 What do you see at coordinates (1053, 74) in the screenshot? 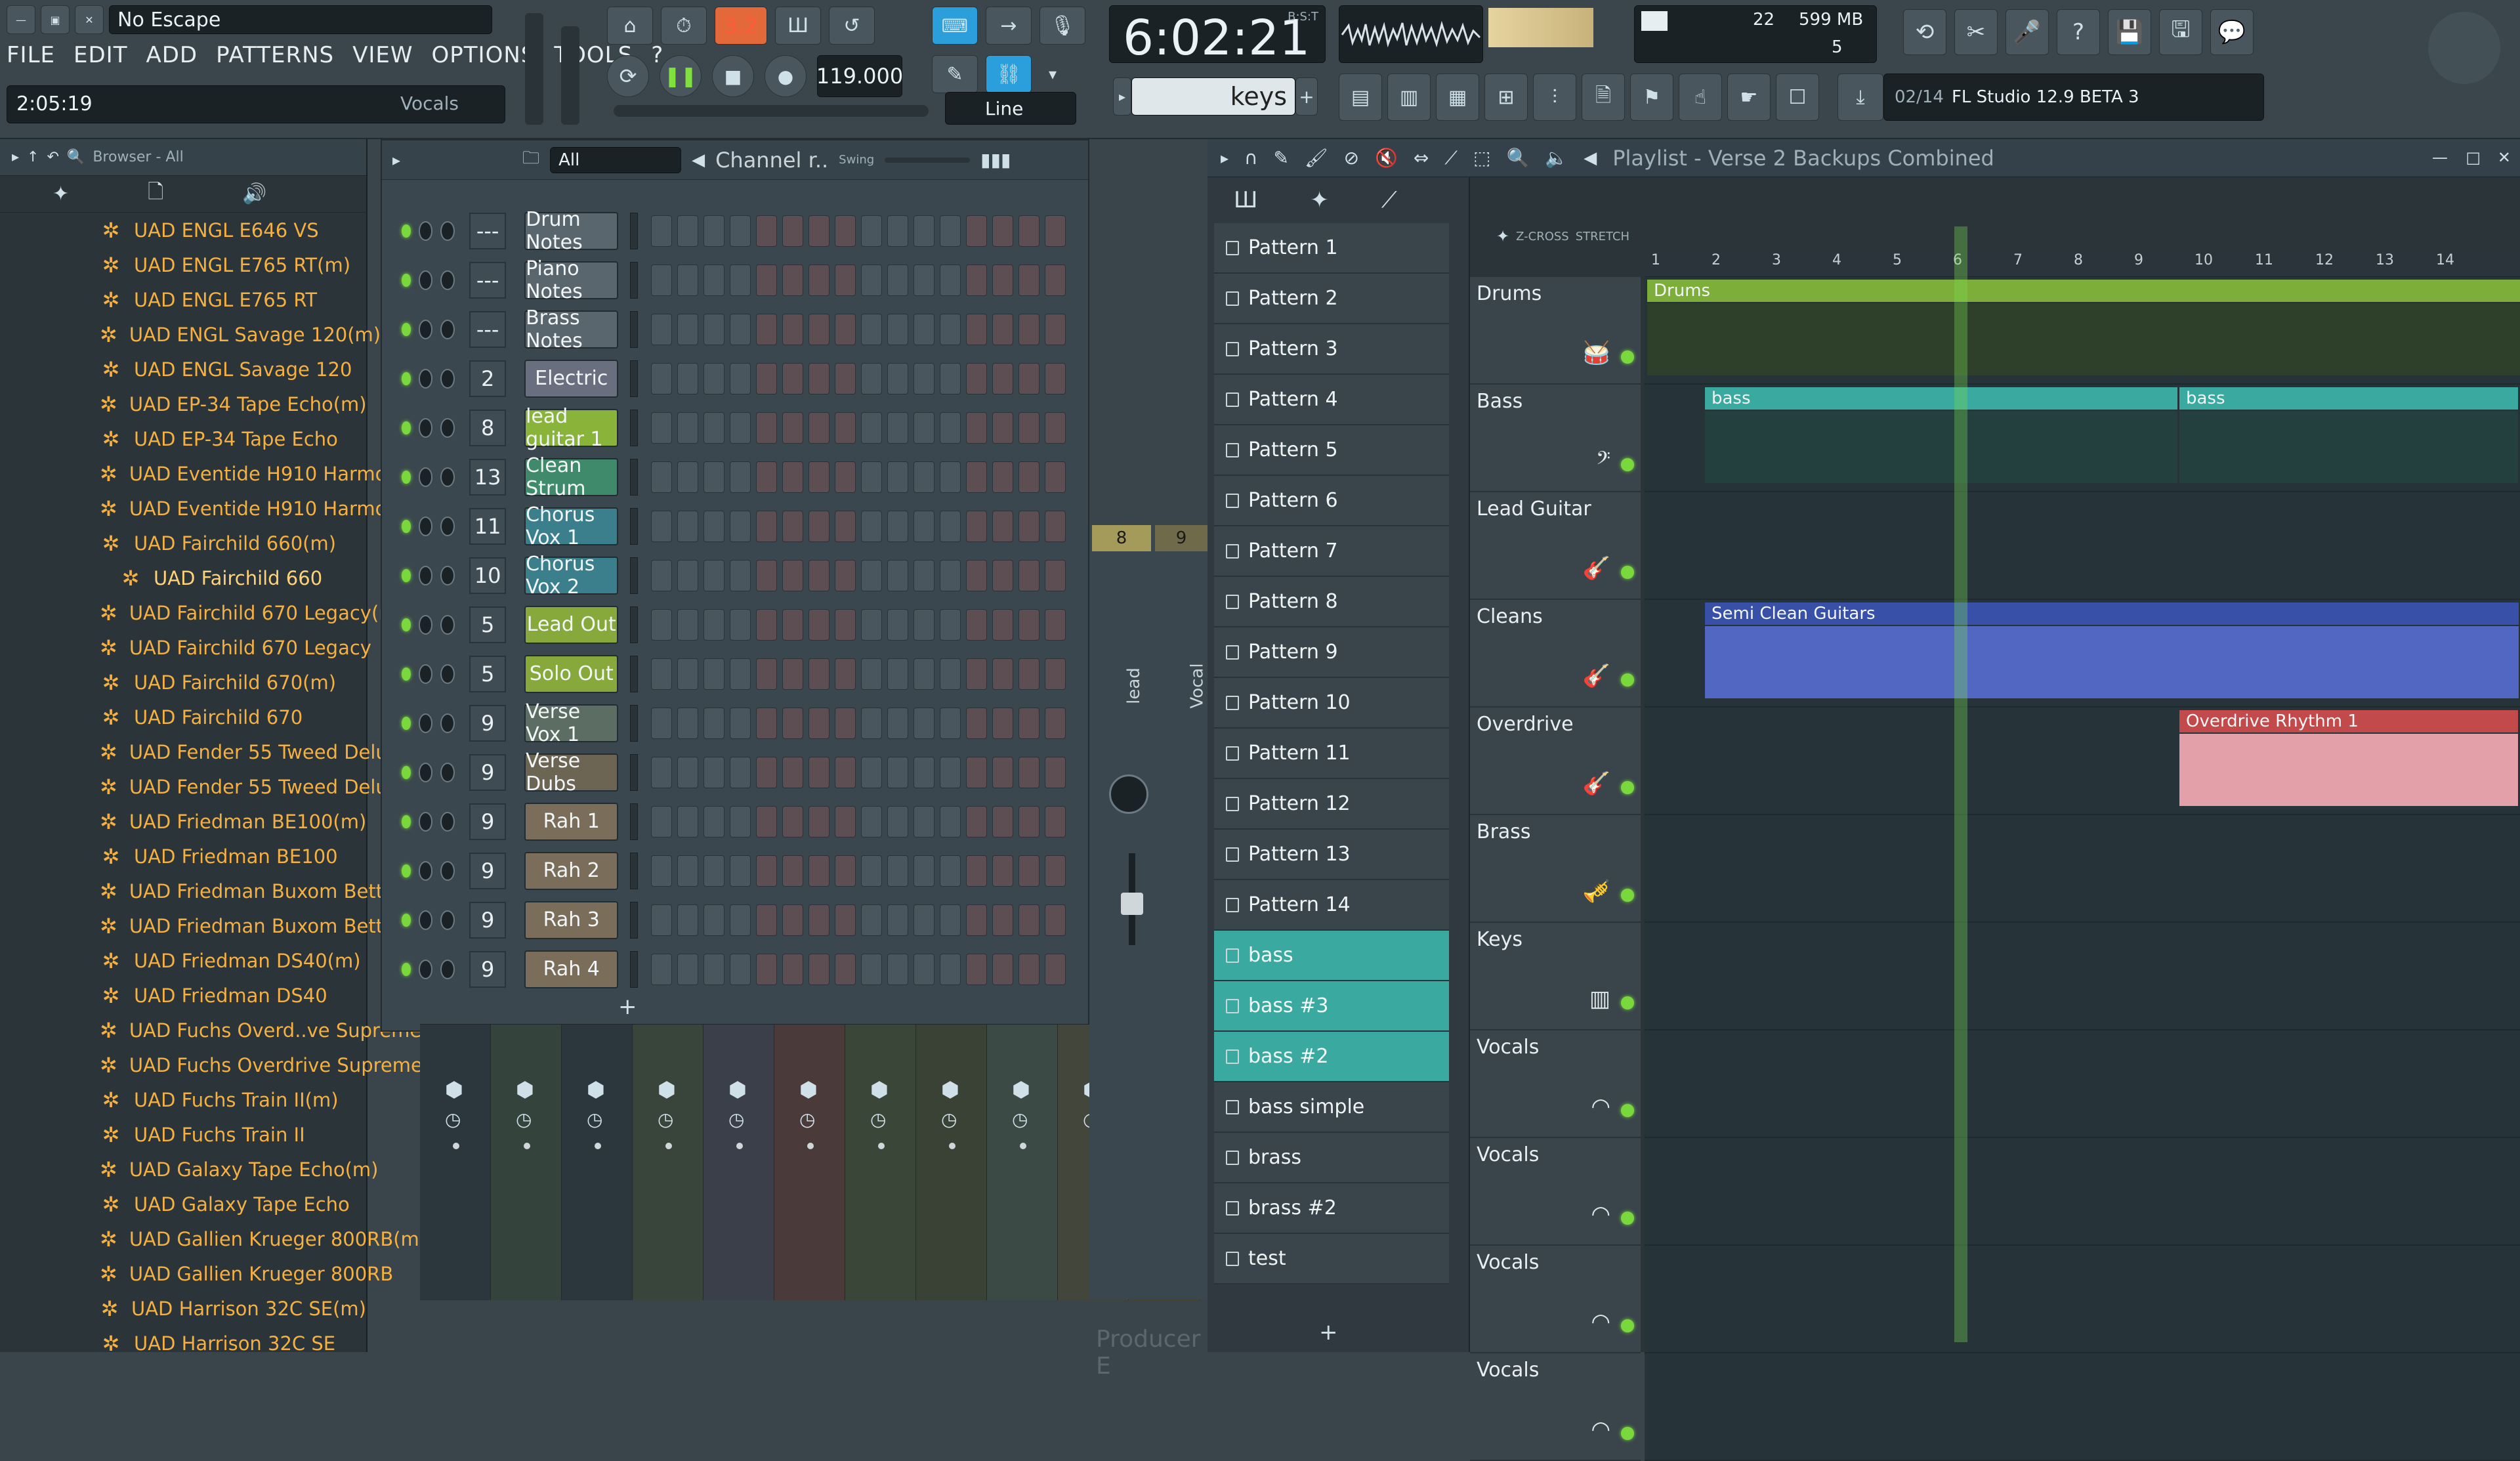
I see `dropdown-arrow-icon: ▾` at bounding box center [1053, 74].